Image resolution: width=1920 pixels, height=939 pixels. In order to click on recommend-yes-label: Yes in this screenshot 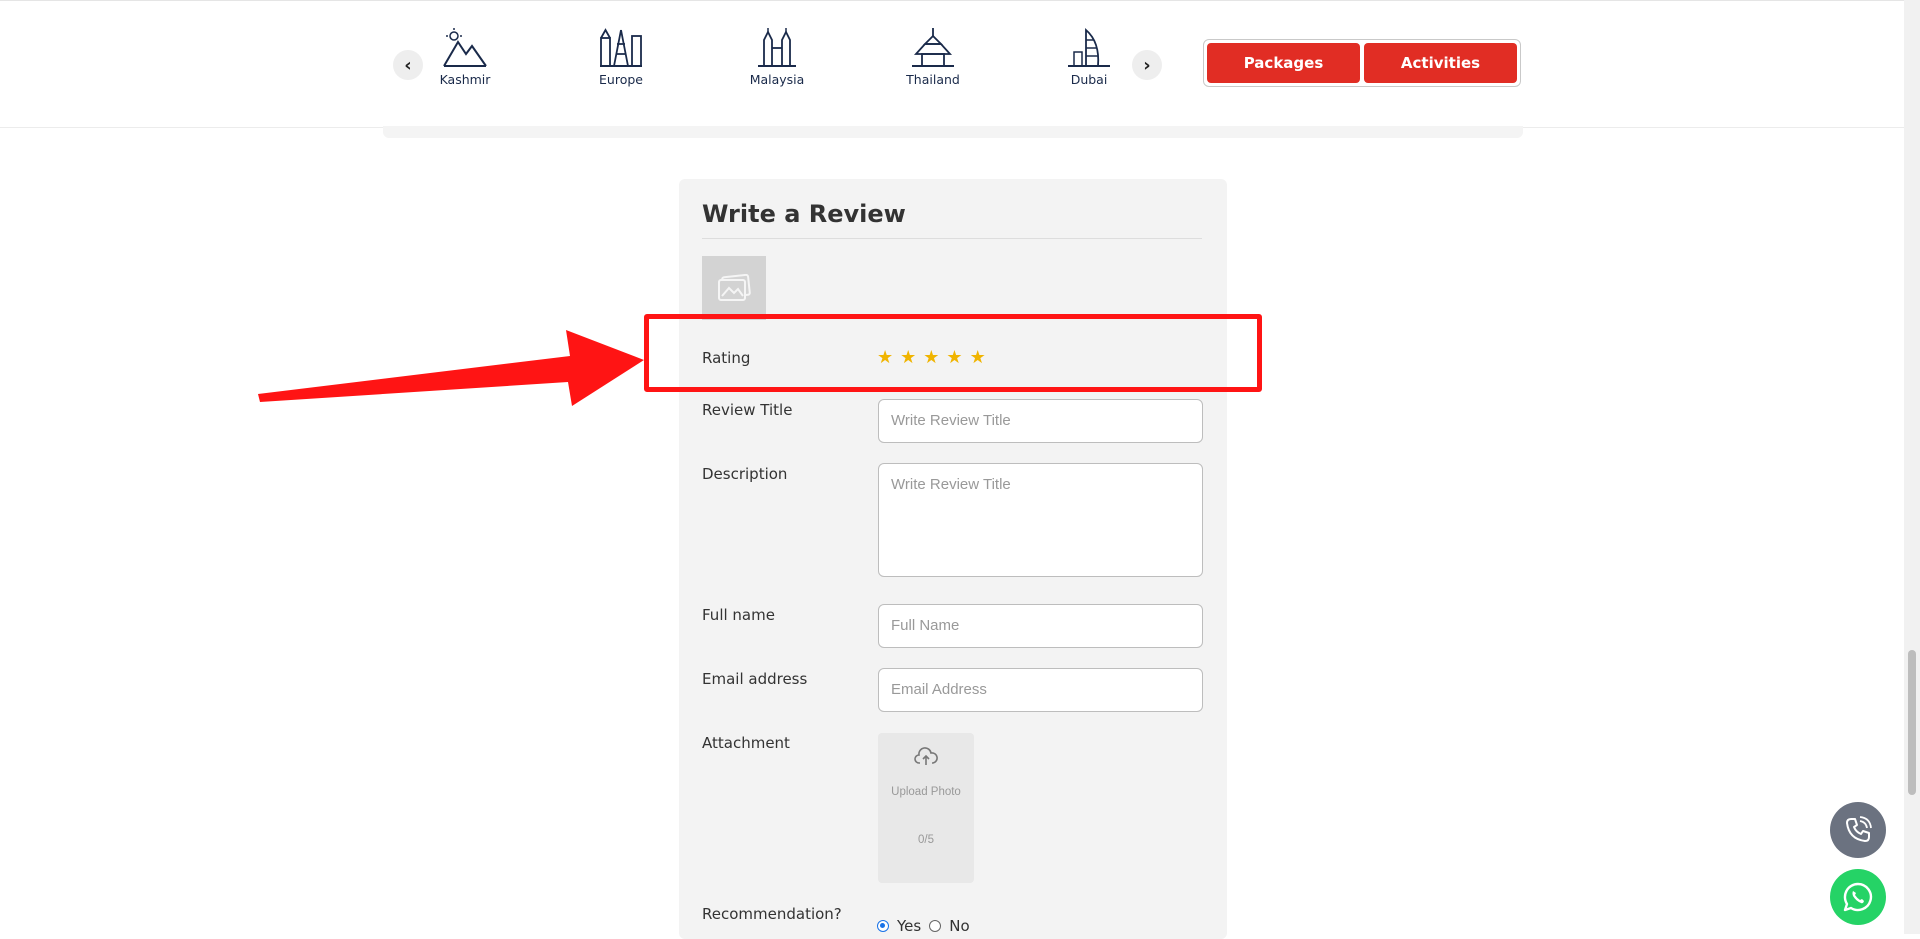, I will do `click(909, 926)`.